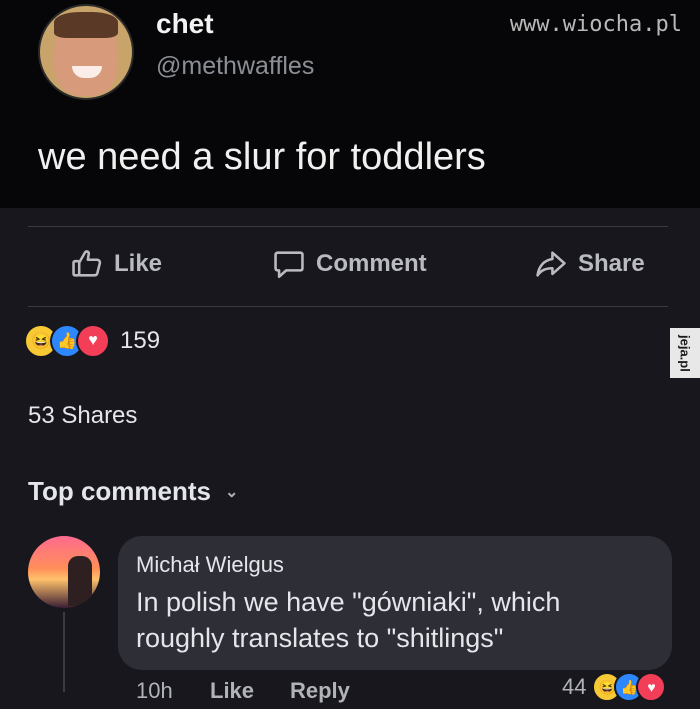 This screenshot has width=700, height=709. I want to click on top-comments-label: Top comments, so click(119, 491).